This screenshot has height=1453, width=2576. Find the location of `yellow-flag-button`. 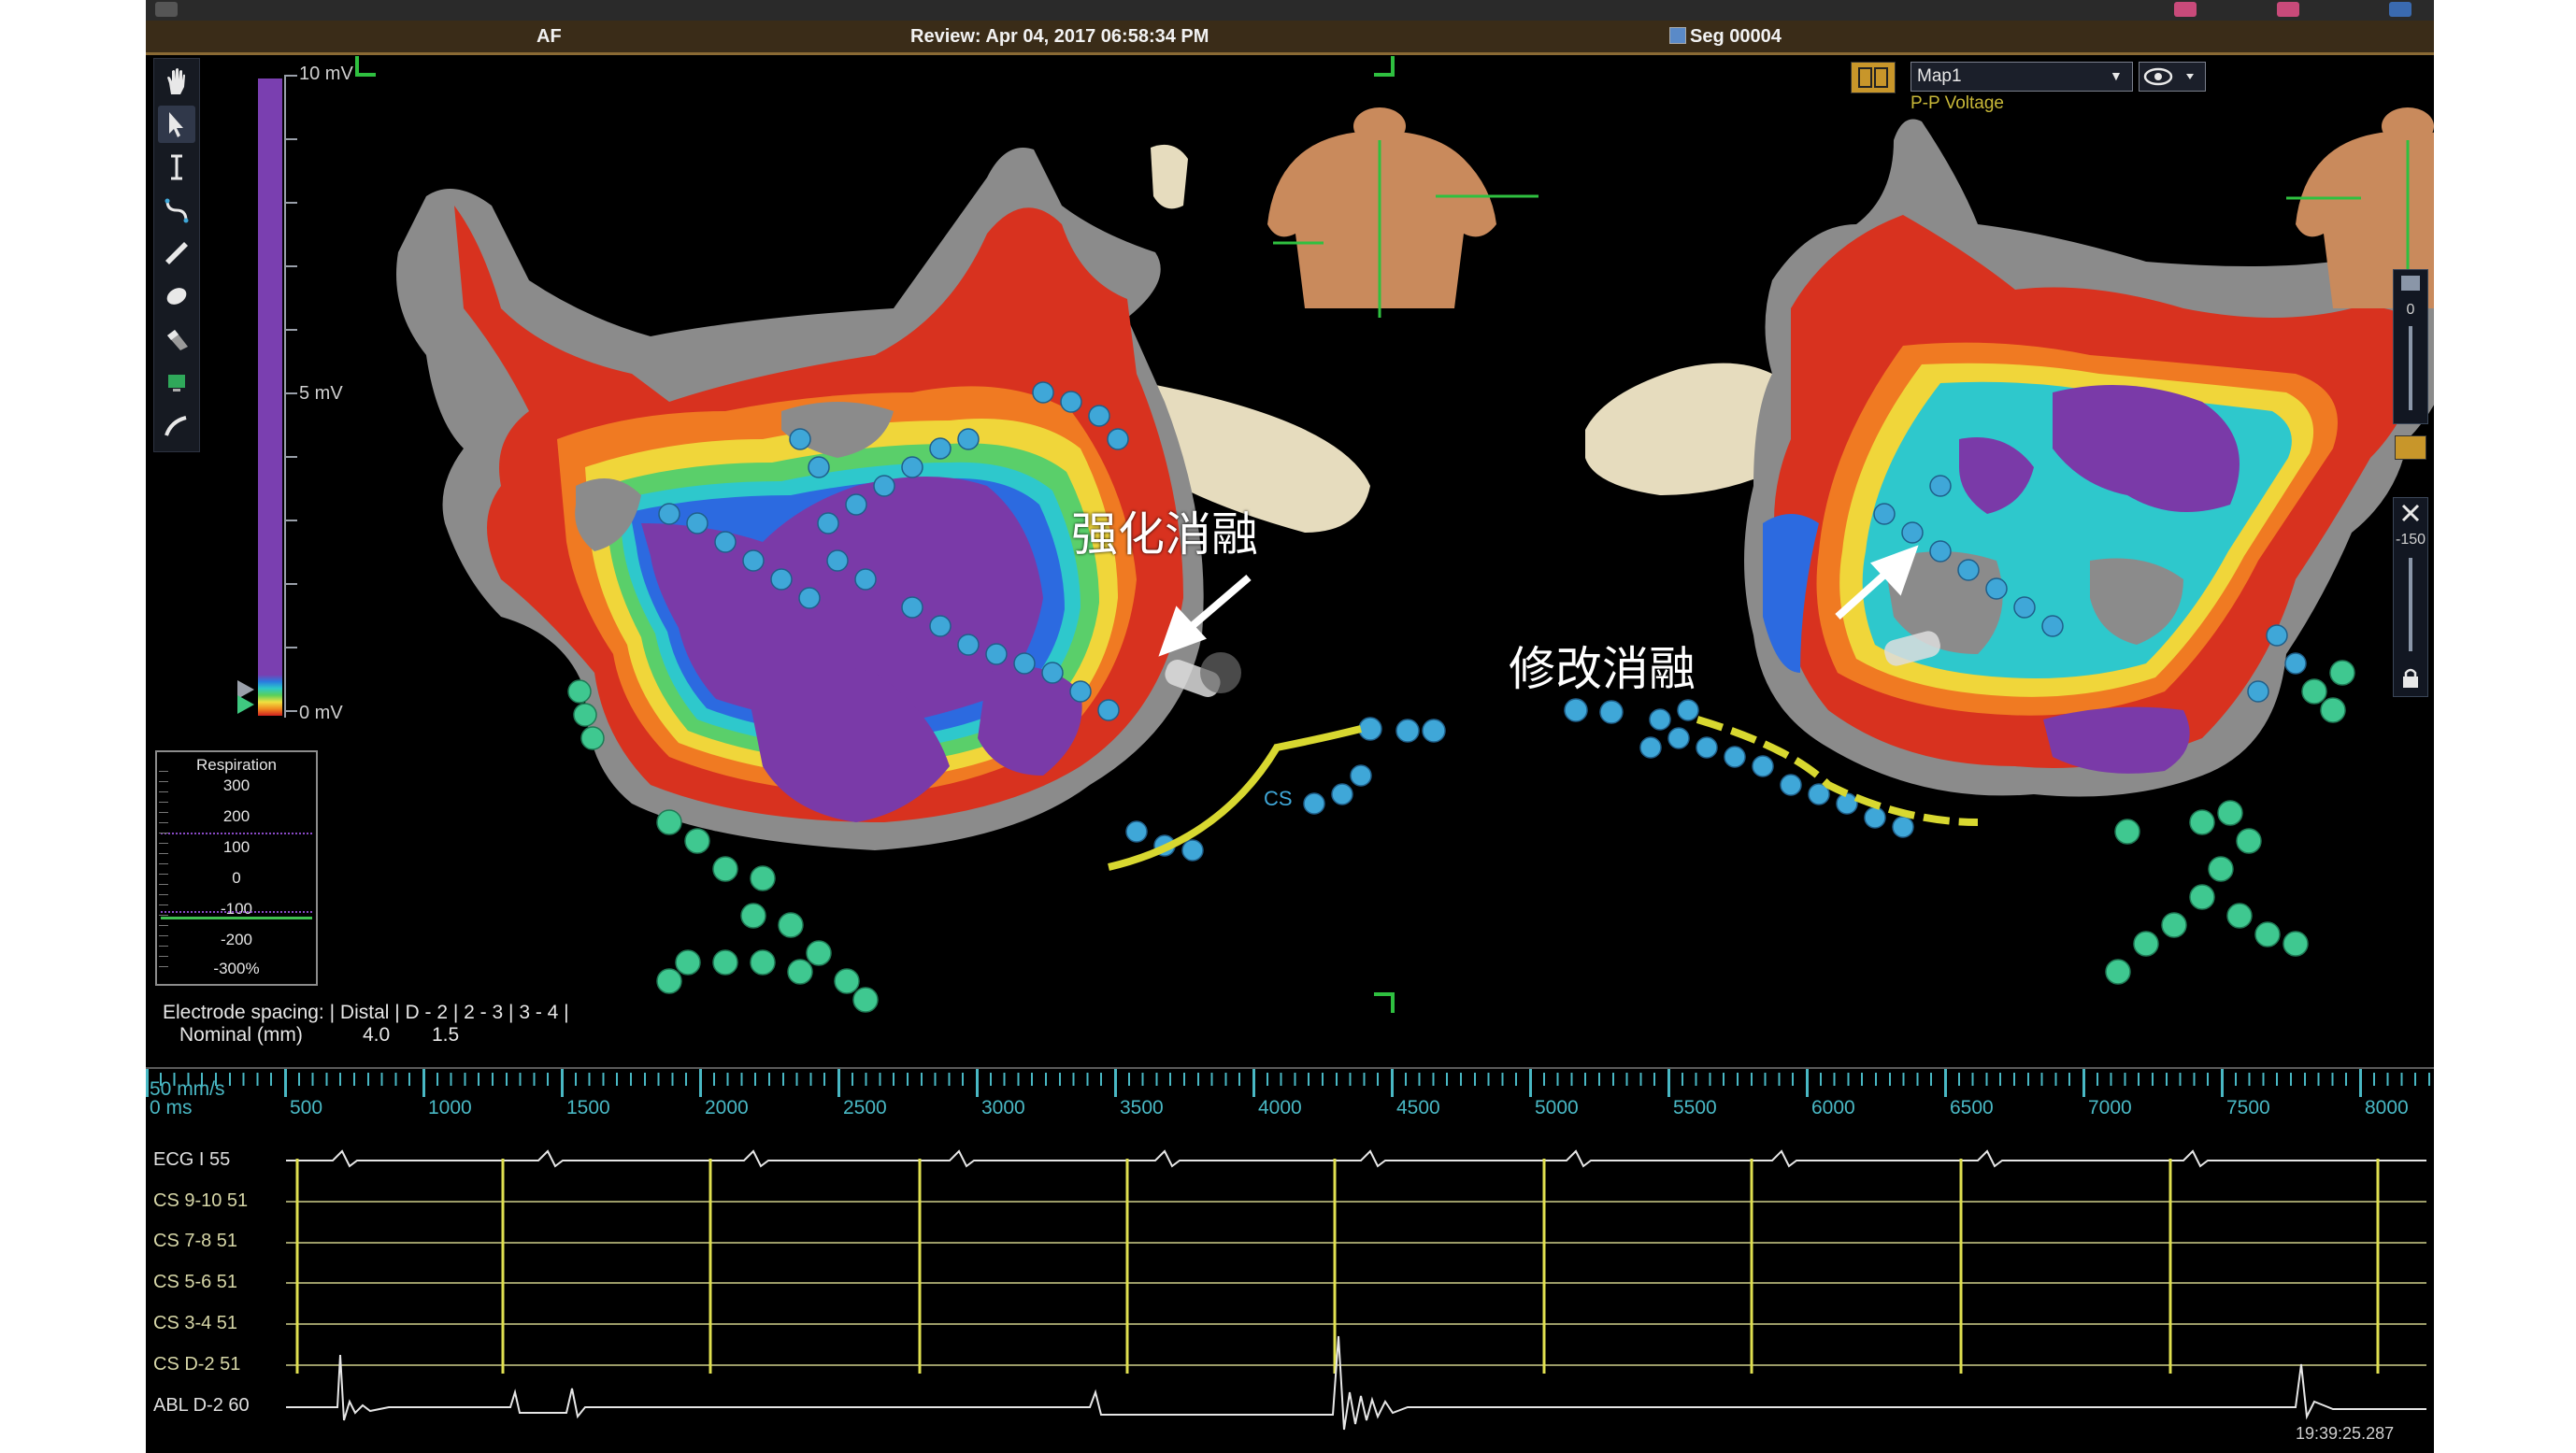

yellow-flag-button is located at coordinates (2410, 447).